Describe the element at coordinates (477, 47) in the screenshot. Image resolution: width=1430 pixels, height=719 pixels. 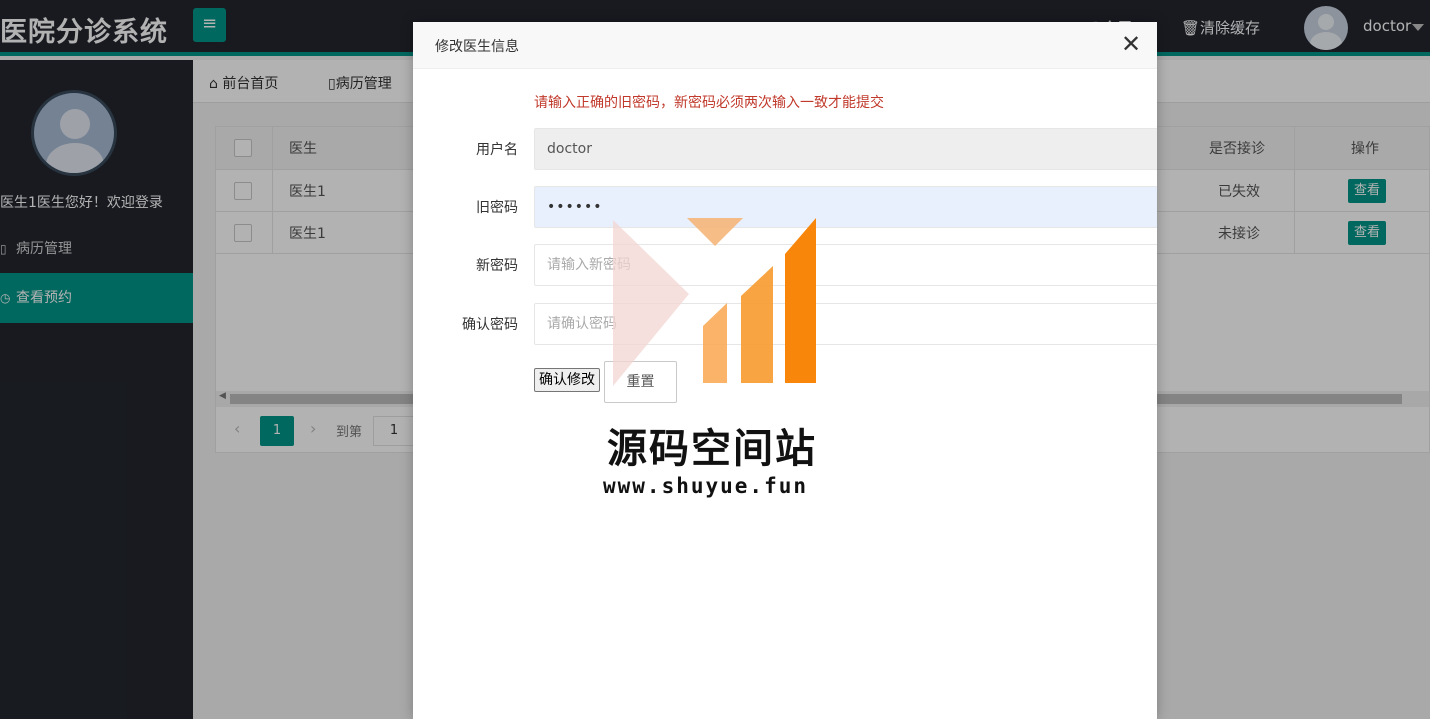
I see `modal-title: 修改医生信息` at that location.